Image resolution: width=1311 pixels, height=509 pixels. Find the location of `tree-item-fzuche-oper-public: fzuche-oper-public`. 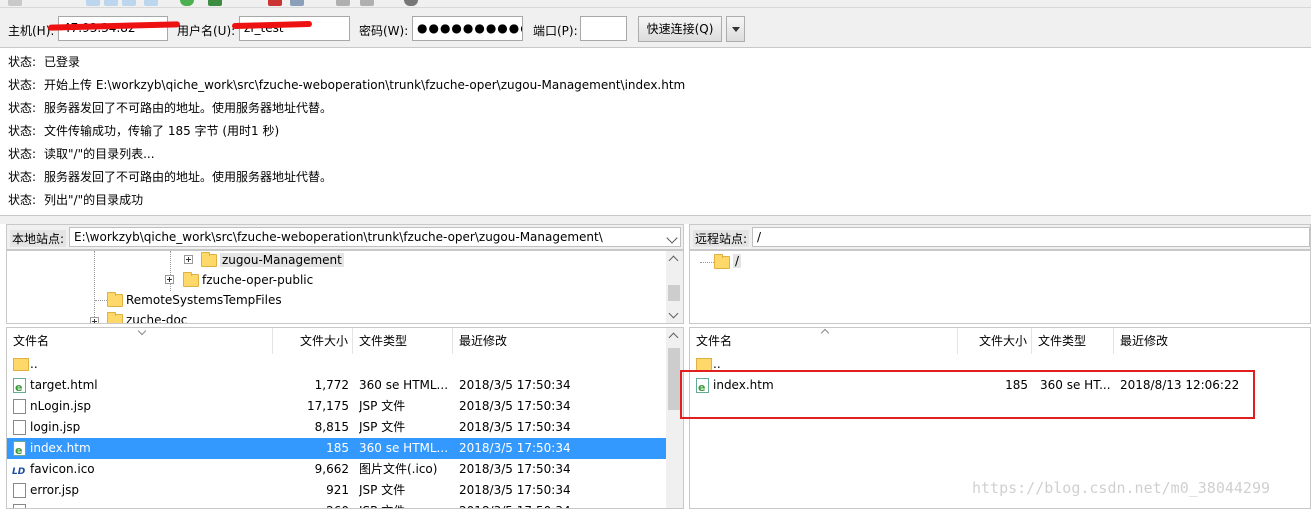

tree-item-fzuche-oper-public: fzuche-oper-public is located at coordinates (257, 280).